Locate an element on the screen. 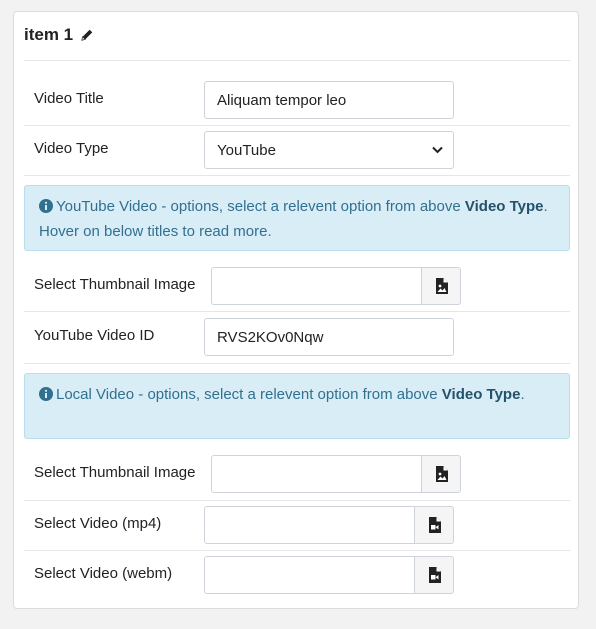 The image size is (596, 629). mp4-picker-button is located at coordinates (434, 525).